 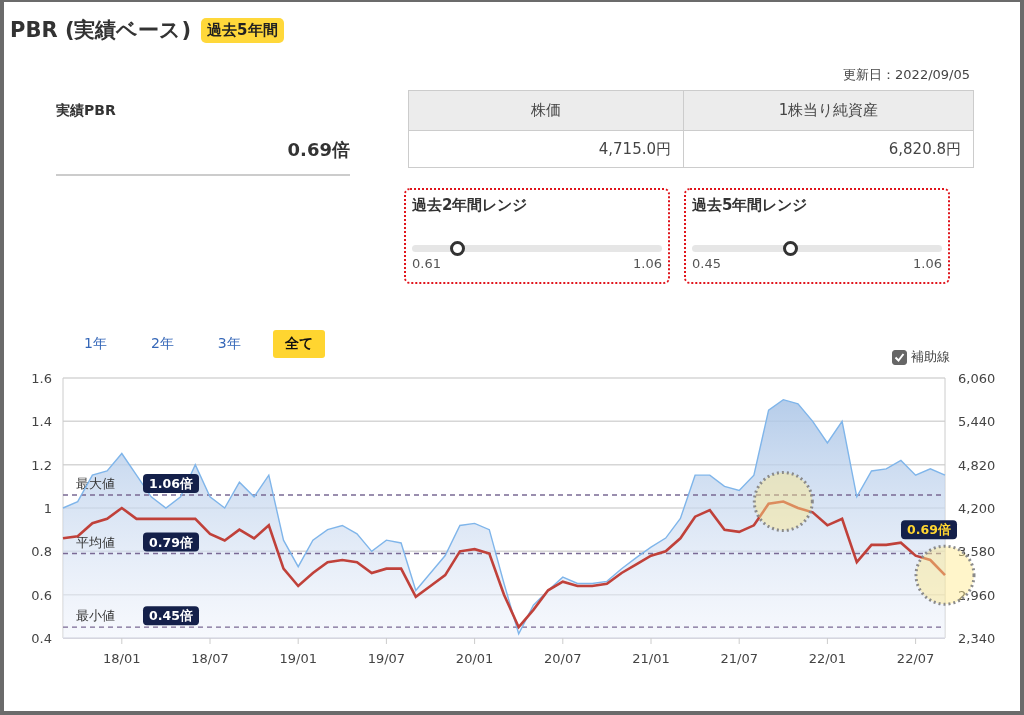 I want to click on annotation: 1.06倍, so click(x=171, y=483).